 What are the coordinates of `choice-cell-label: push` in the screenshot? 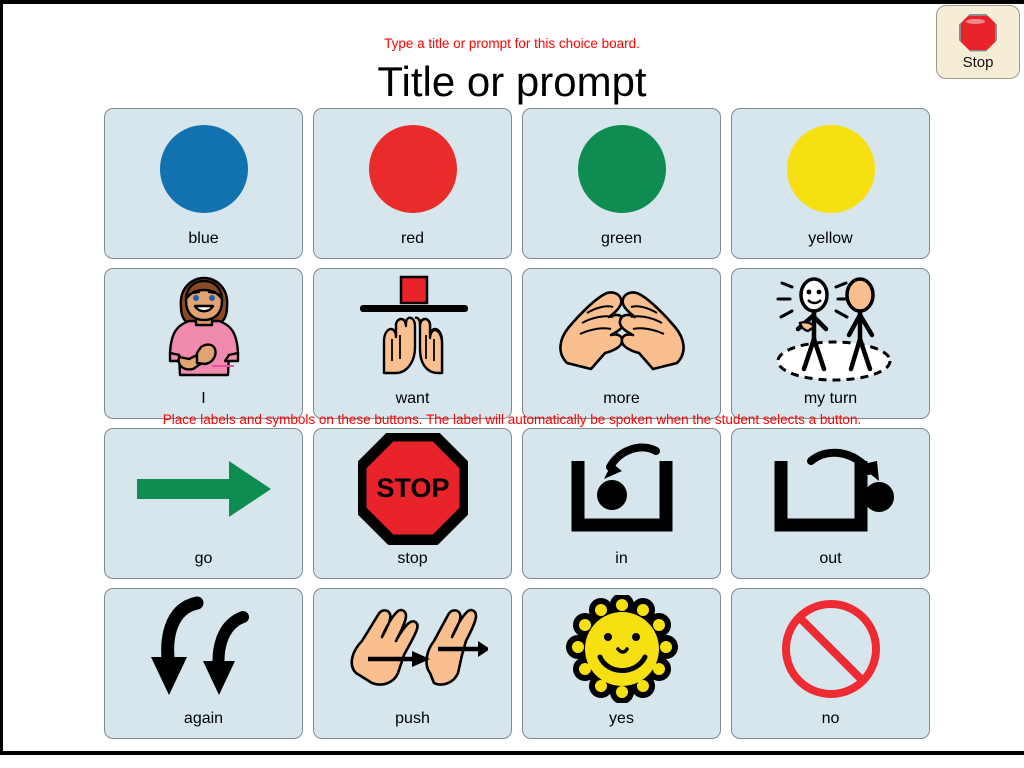 It's located at (412, 718).